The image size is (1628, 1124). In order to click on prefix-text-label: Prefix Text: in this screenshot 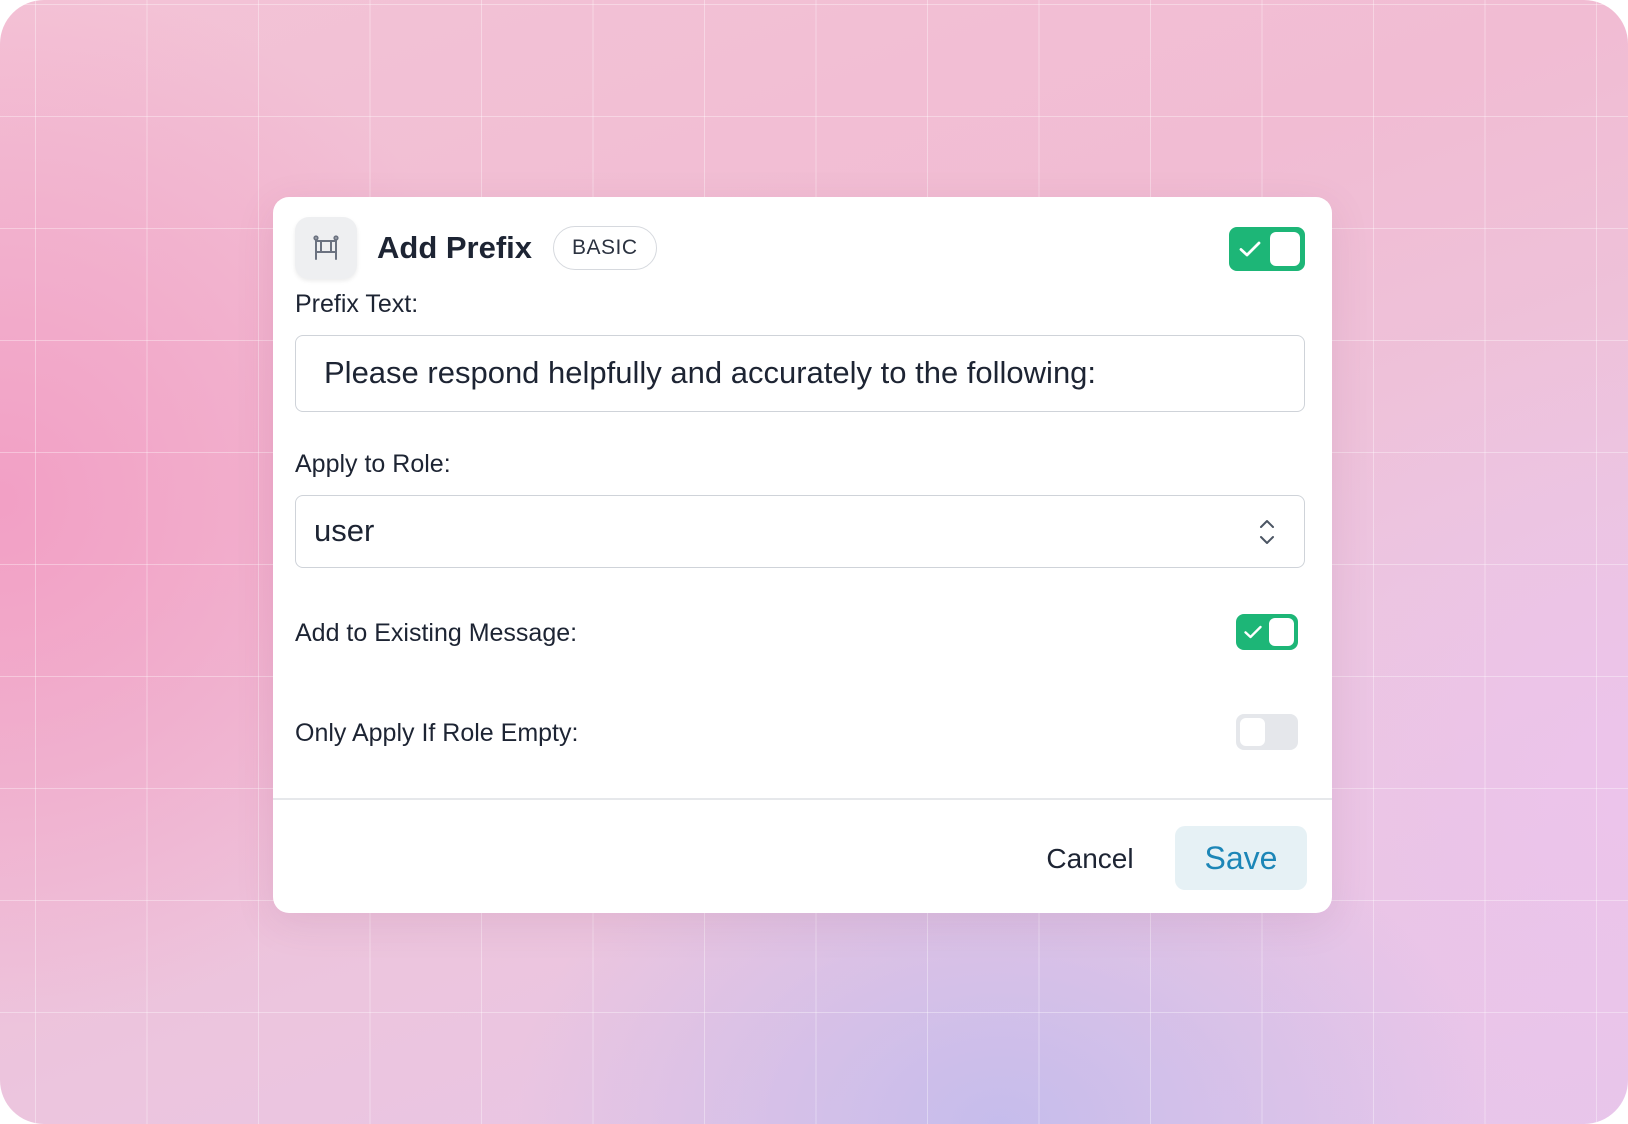, I will do `click(357, 304)`.